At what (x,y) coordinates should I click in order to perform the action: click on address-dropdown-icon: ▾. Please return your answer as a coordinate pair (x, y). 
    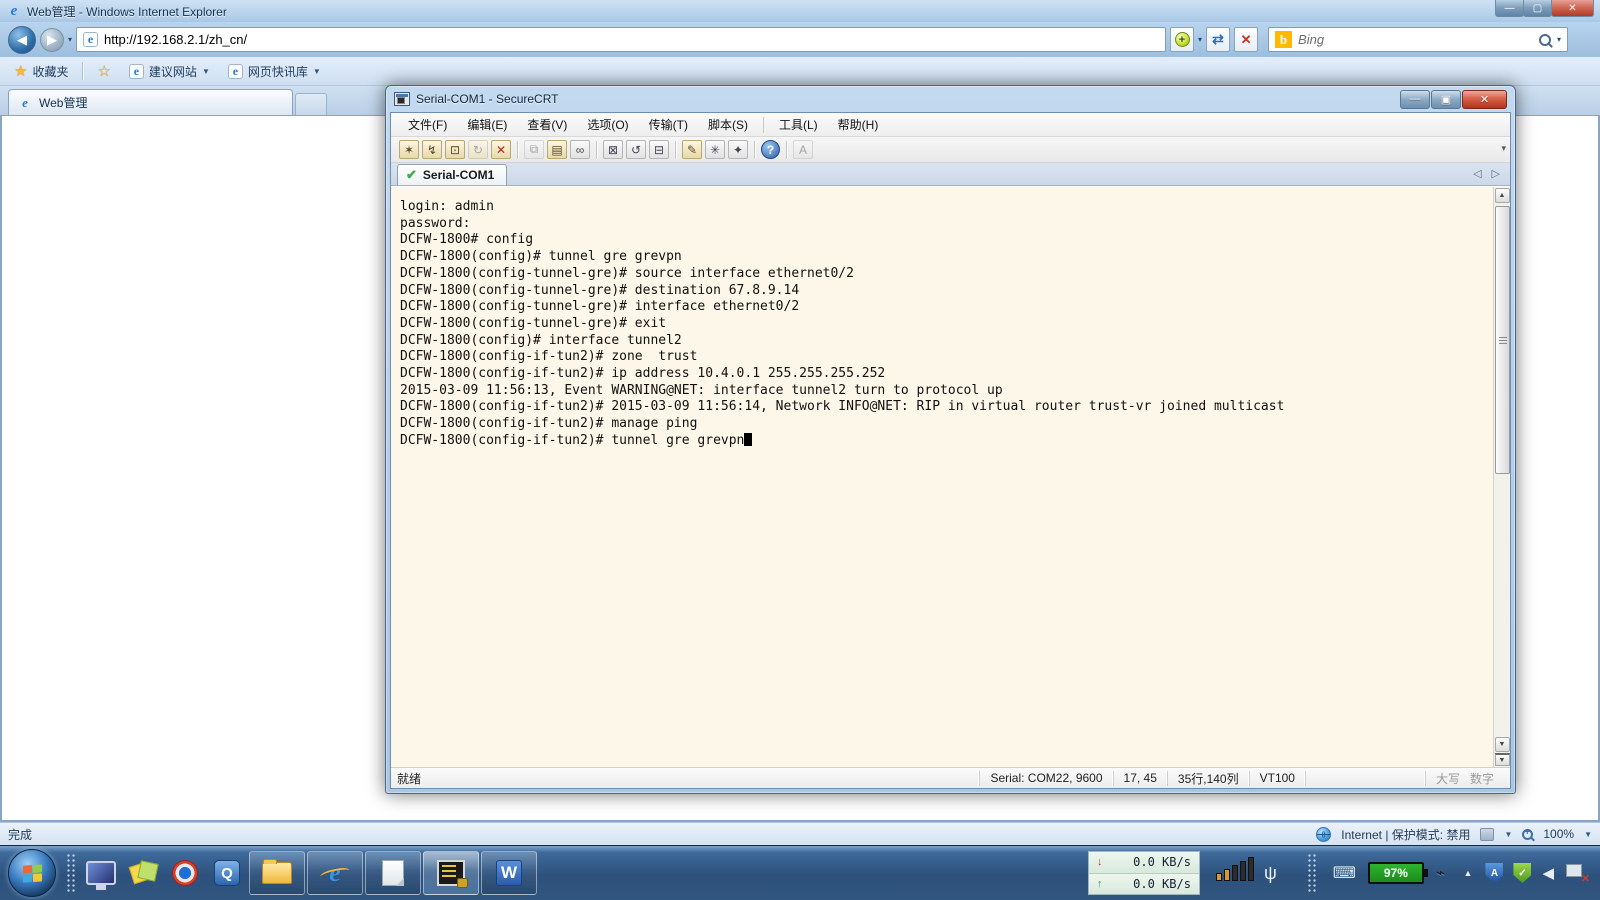
    Looking at the image, I should click on (1200, 39).